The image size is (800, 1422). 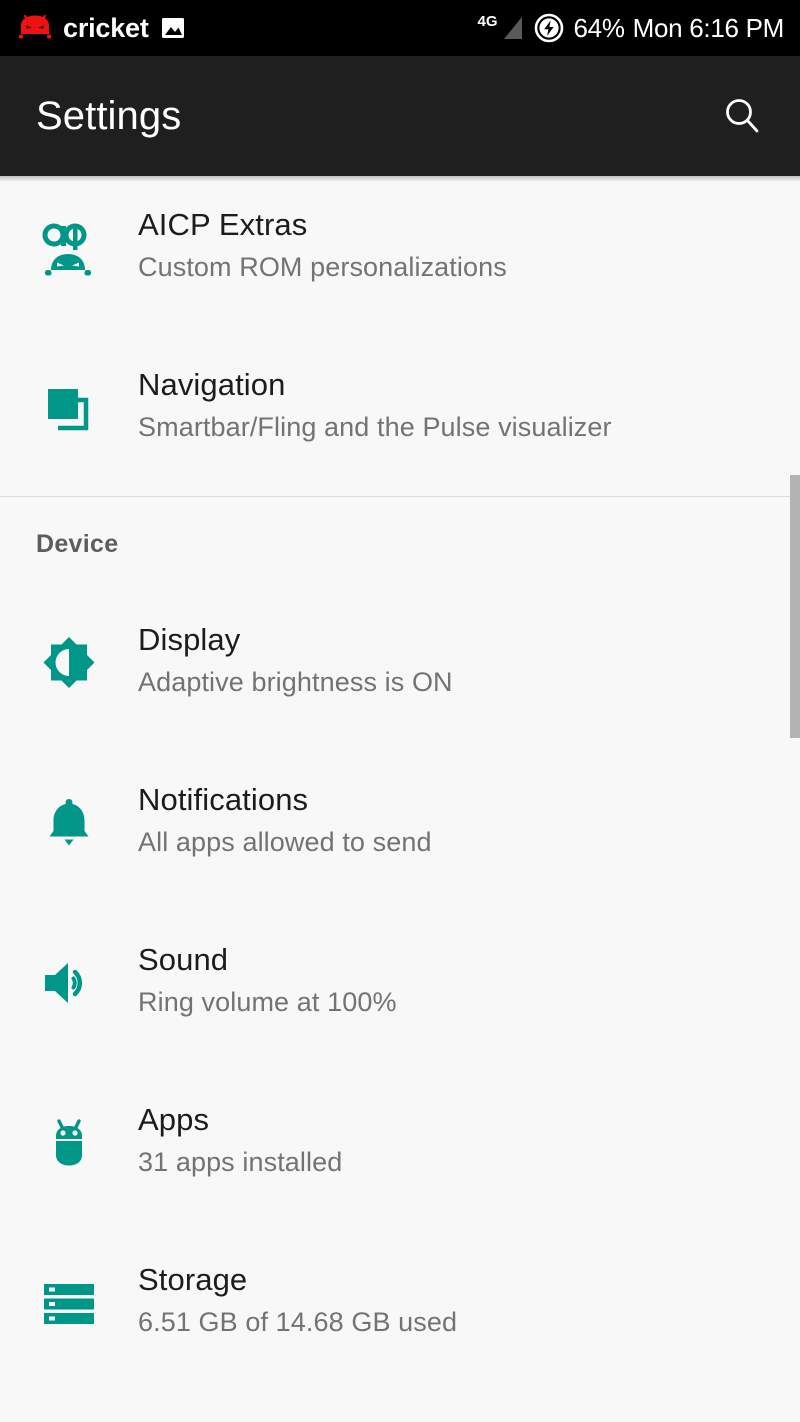 I want to click on pref-summary: Custom ROM personalizations, so click(x=322, y=266).